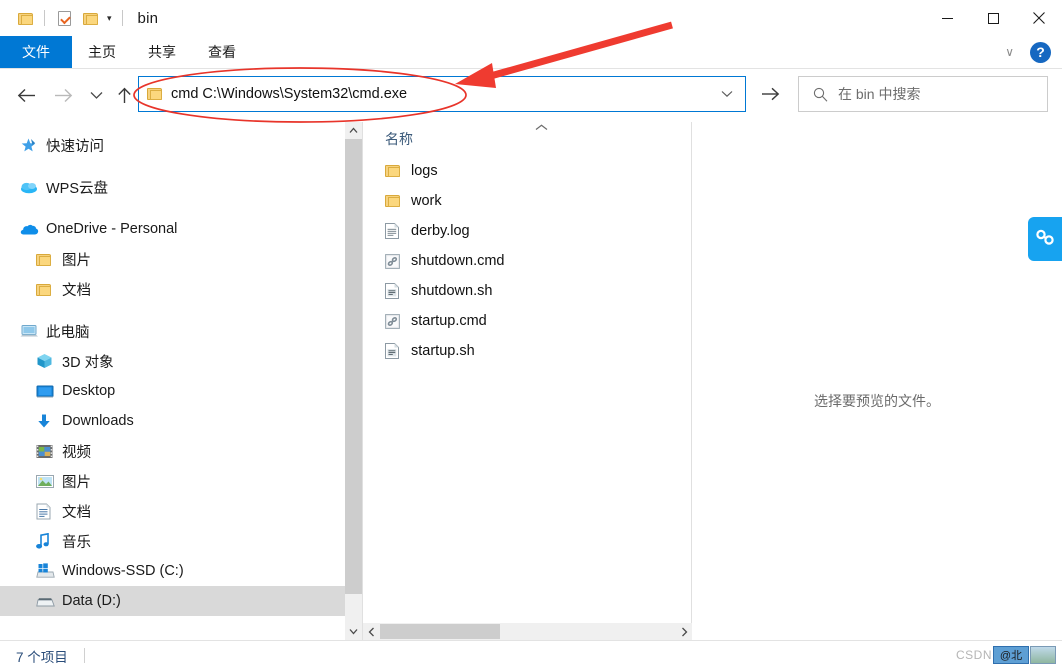  Describe the element at coordinates (947, 18) in the screenshot. I see `minimize-button` at that location.